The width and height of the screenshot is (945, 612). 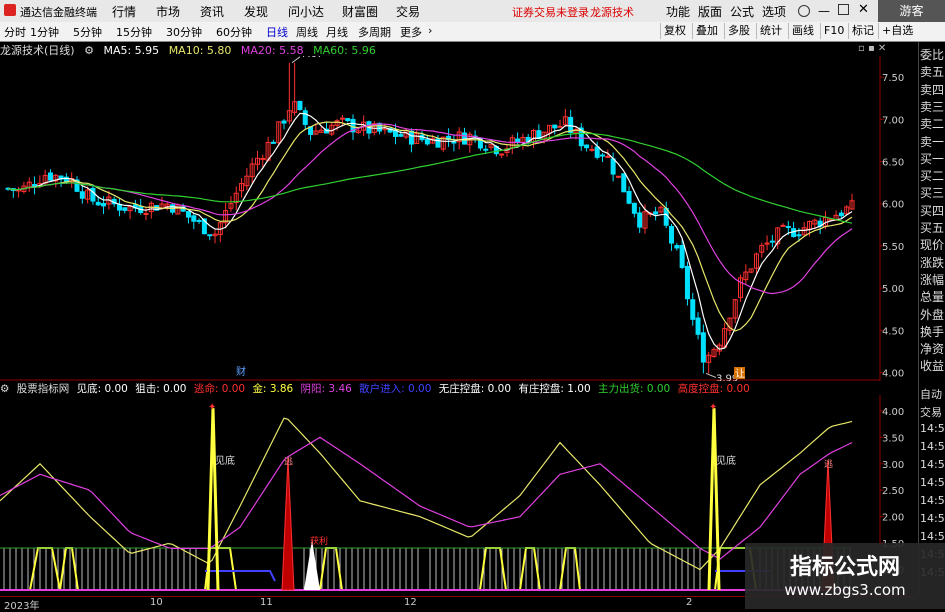 I want to click on side-label: 卖二, so click(x=932, y=124).